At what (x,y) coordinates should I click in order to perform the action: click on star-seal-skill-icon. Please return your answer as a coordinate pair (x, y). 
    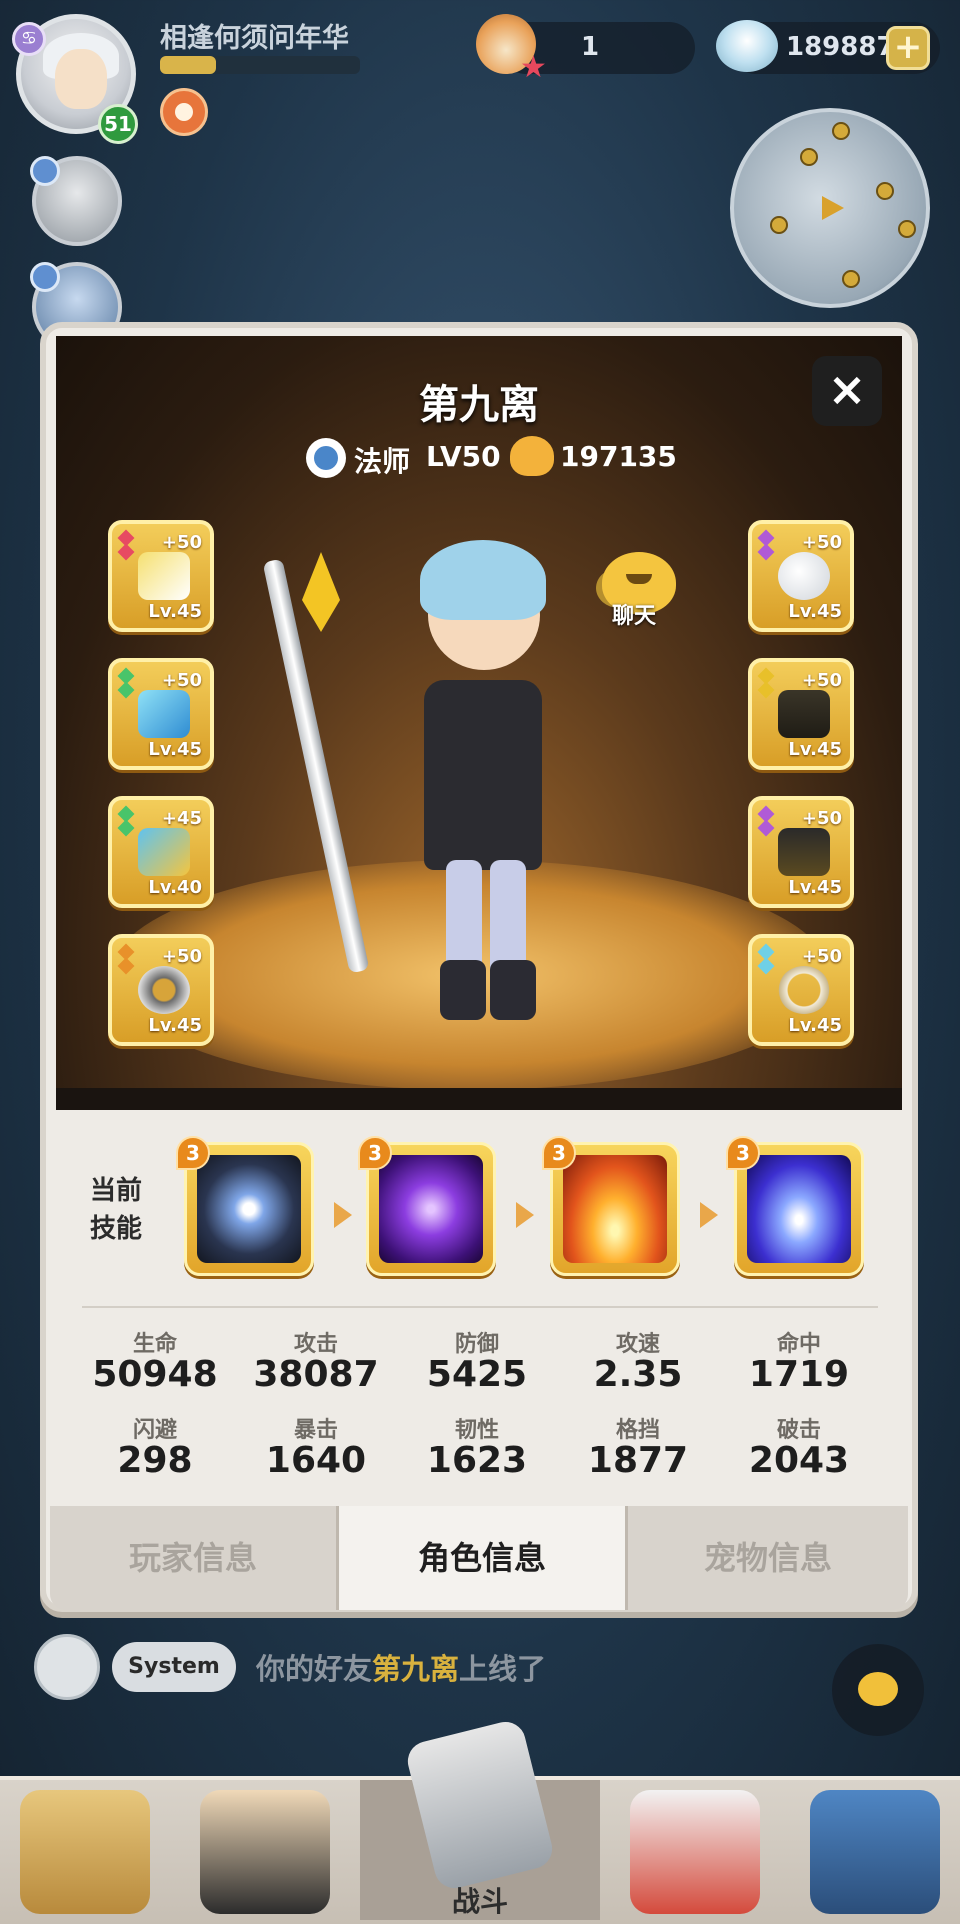
    Looking at the image, I should click on (249, 1209).